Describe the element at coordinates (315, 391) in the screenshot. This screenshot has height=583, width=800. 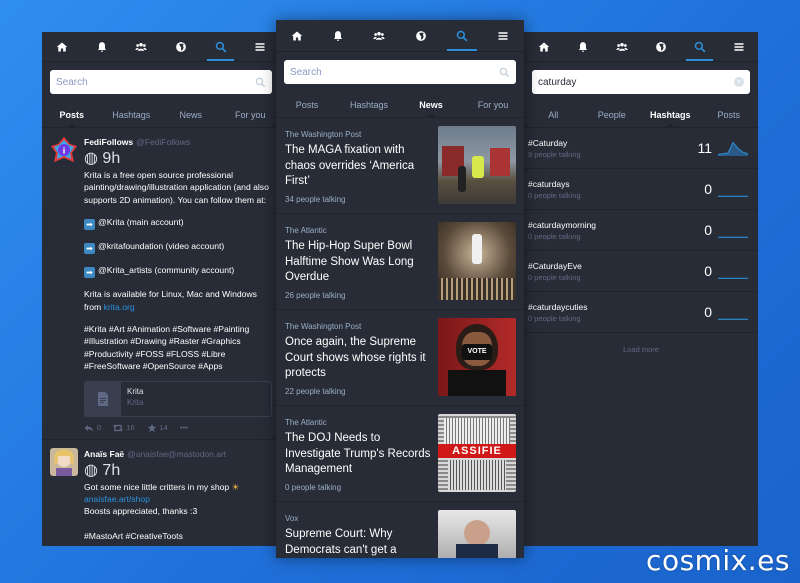
I see `news-talking: 22 people talking` at that location.